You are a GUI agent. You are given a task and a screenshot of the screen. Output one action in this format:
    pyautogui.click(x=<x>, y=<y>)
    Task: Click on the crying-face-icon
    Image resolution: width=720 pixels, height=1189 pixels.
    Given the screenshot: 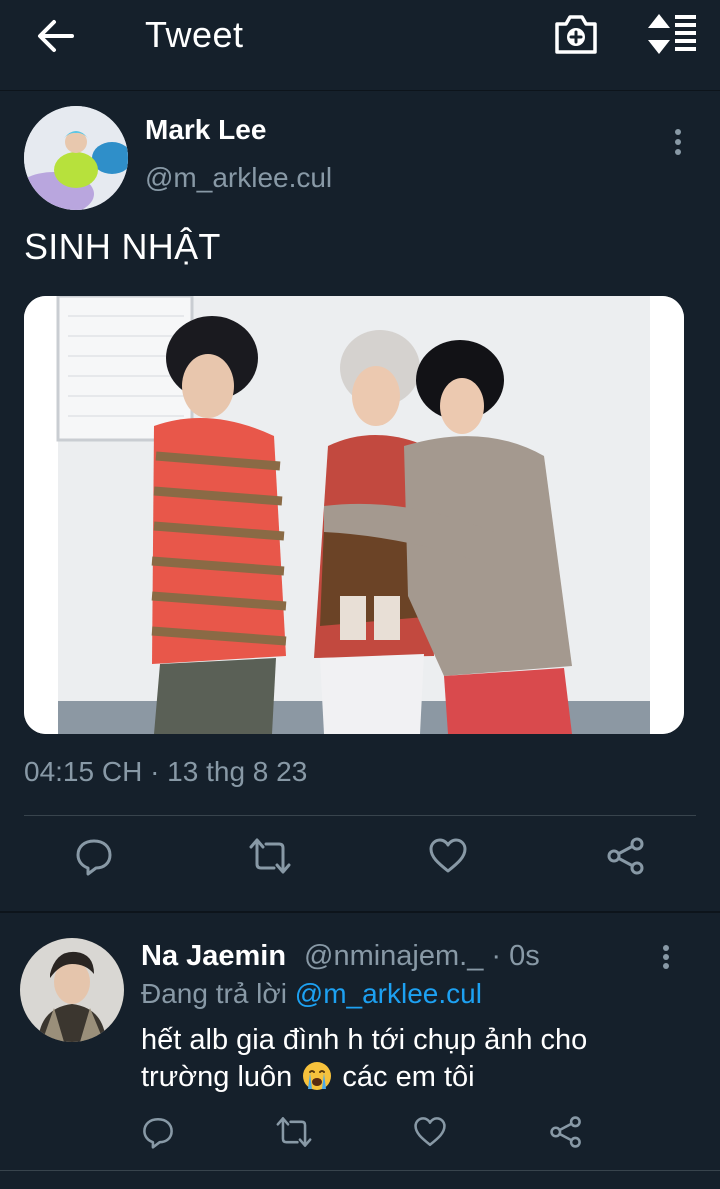 What is the action you would take?
    pyautogui.click(x=317, y=1076)
    